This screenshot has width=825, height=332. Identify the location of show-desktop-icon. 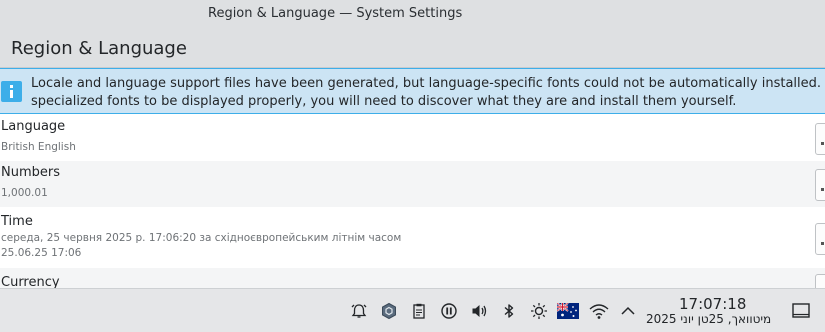
(801, 311).